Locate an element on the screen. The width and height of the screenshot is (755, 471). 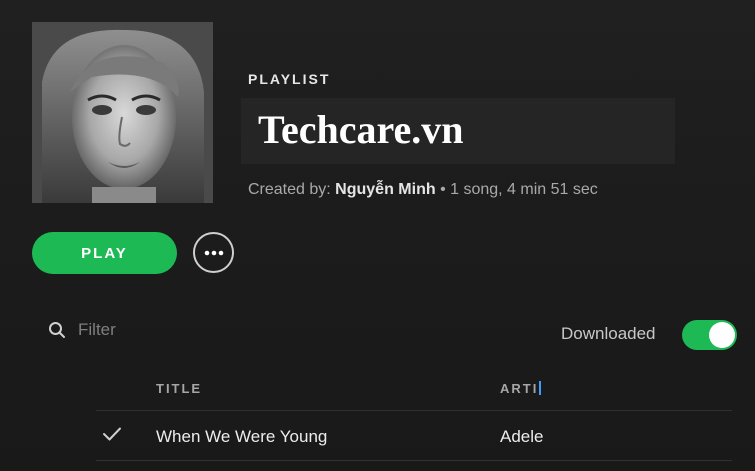
column-header-artist: ARTI is located at coordinates (521, 388).